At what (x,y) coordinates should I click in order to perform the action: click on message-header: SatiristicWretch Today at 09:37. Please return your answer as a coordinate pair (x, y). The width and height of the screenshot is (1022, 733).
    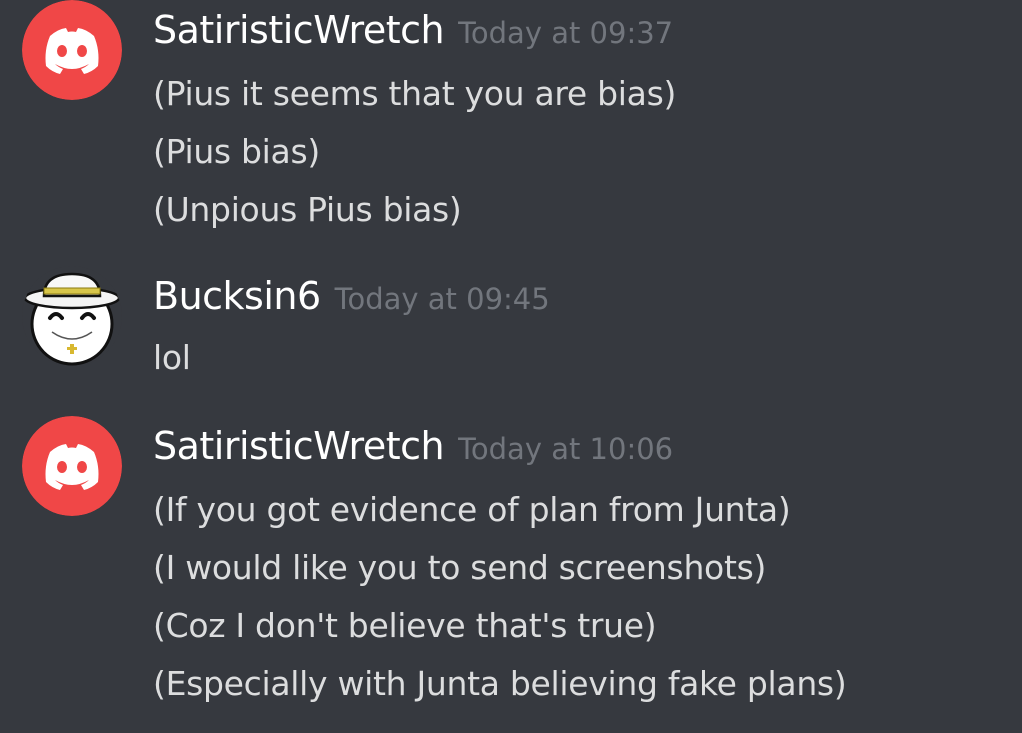
    Looking at the image, I should click on (413, 30).